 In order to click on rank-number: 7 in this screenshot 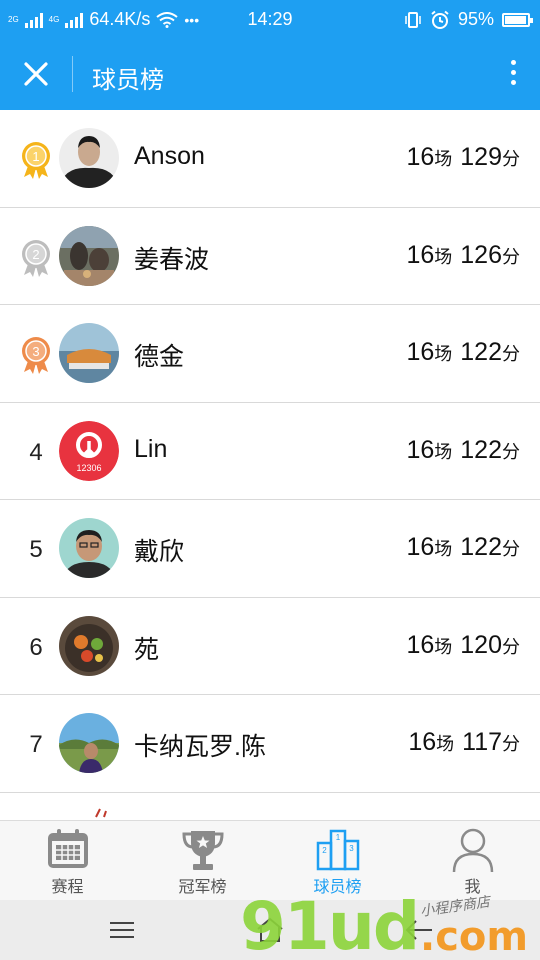, I will do `click(36, 744)`.